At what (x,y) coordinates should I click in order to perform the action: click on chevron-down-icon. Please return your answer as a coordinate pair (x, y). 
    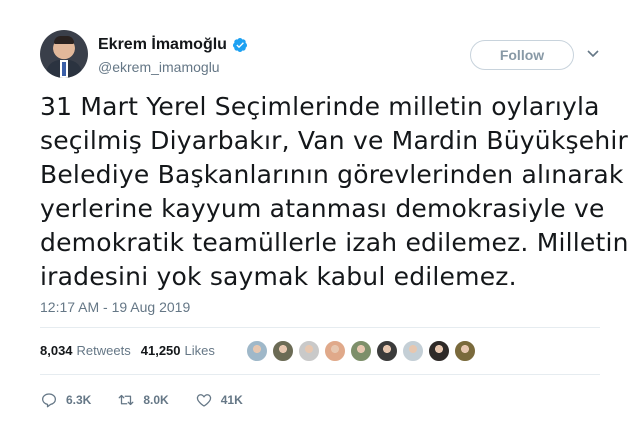
    Looking at the image, I should click on (593, 53).